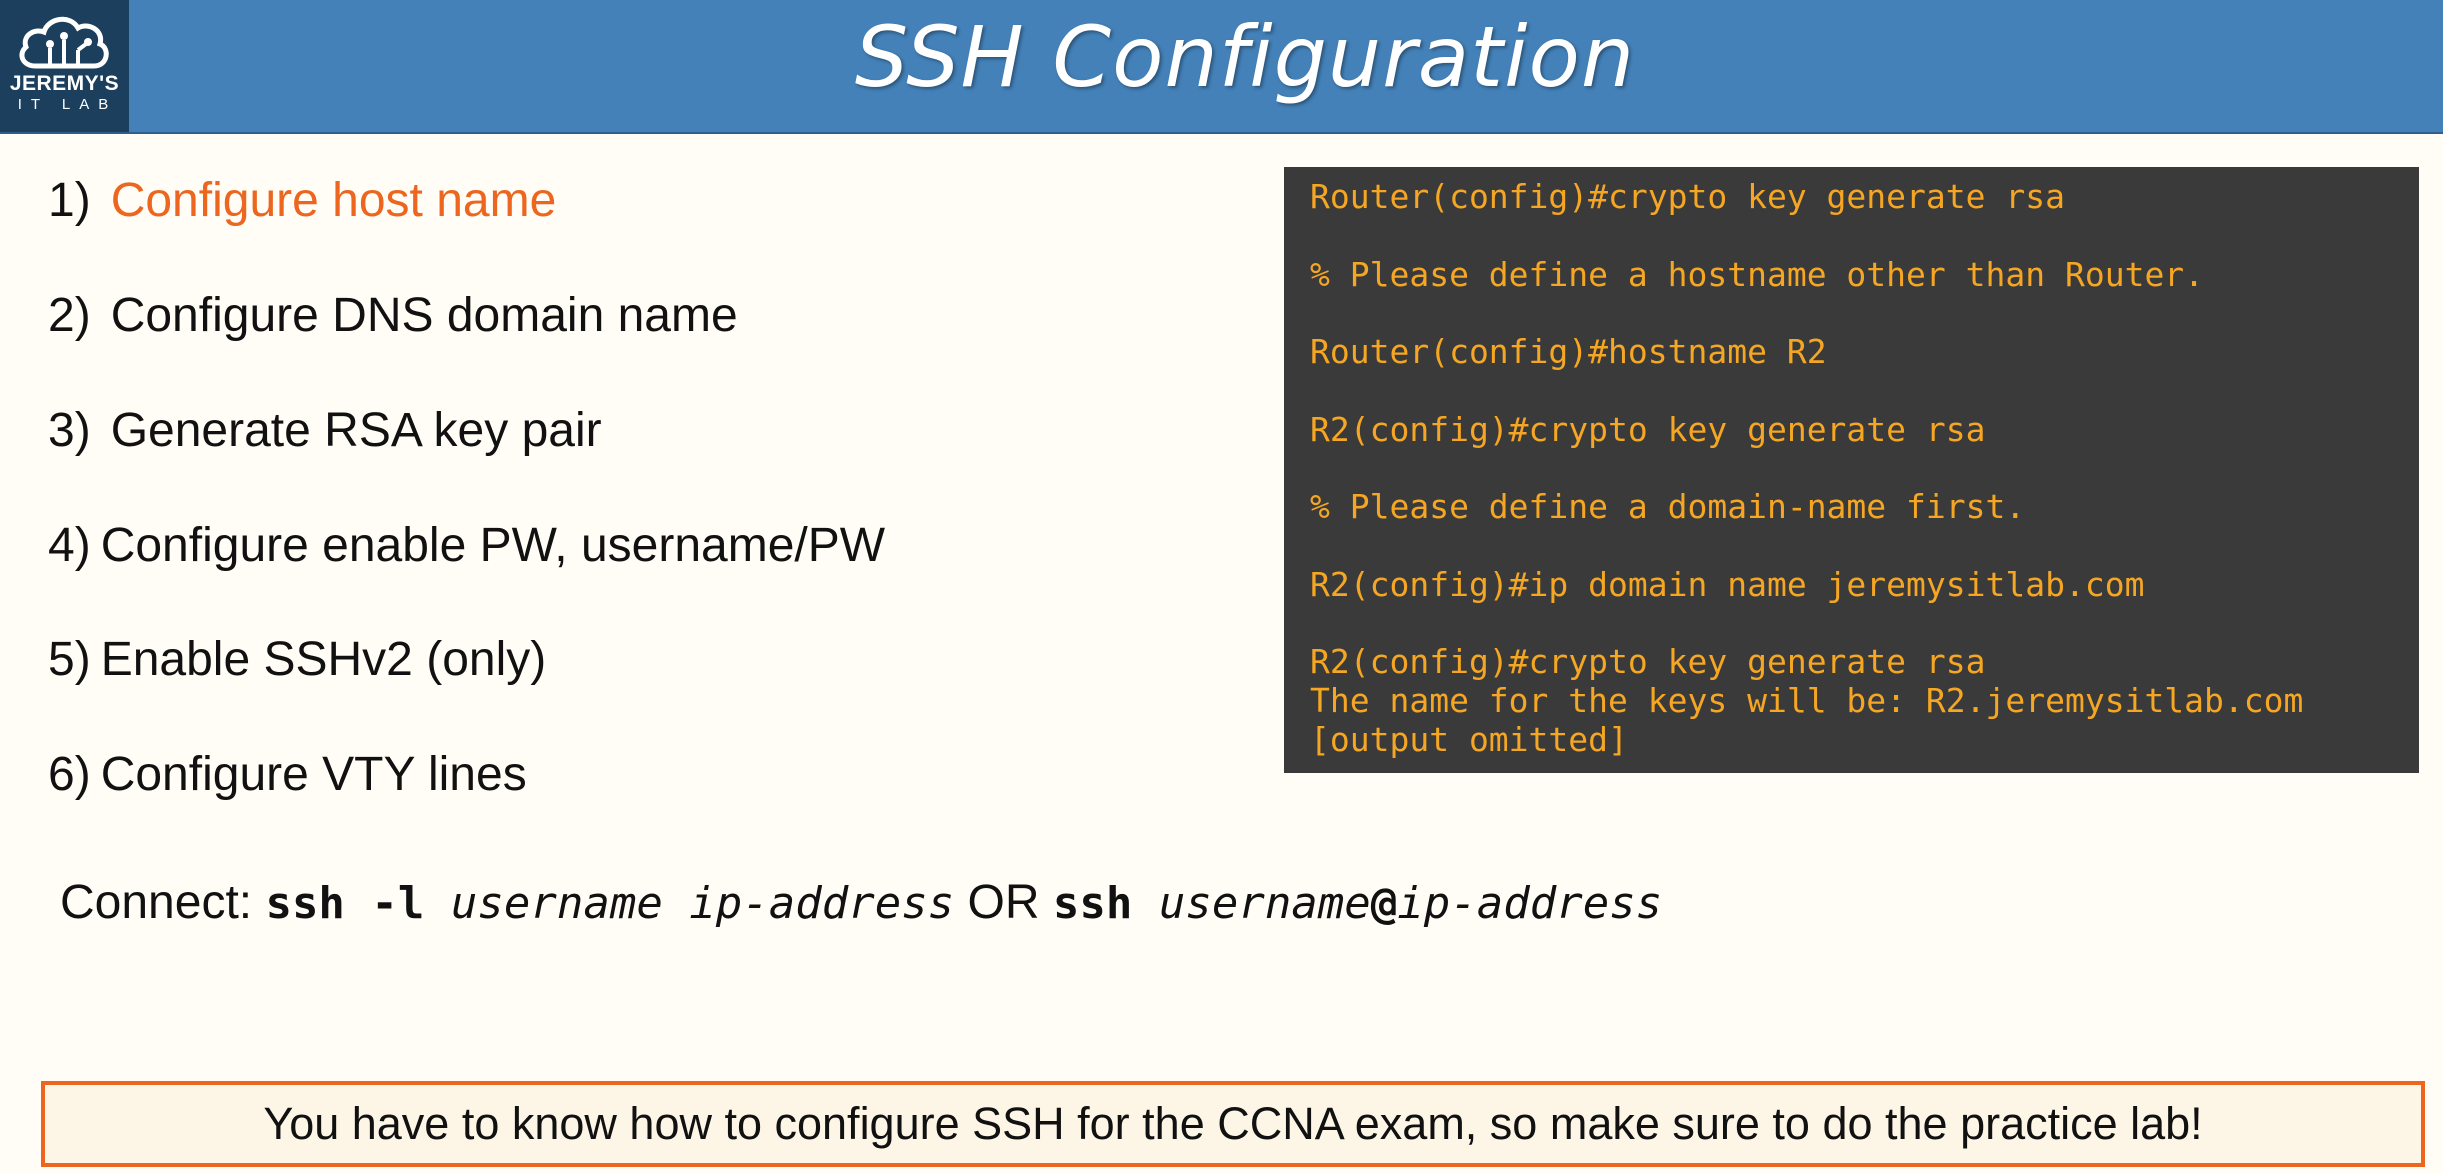  I want to click on or-separator: OR, so click(1003, 902).